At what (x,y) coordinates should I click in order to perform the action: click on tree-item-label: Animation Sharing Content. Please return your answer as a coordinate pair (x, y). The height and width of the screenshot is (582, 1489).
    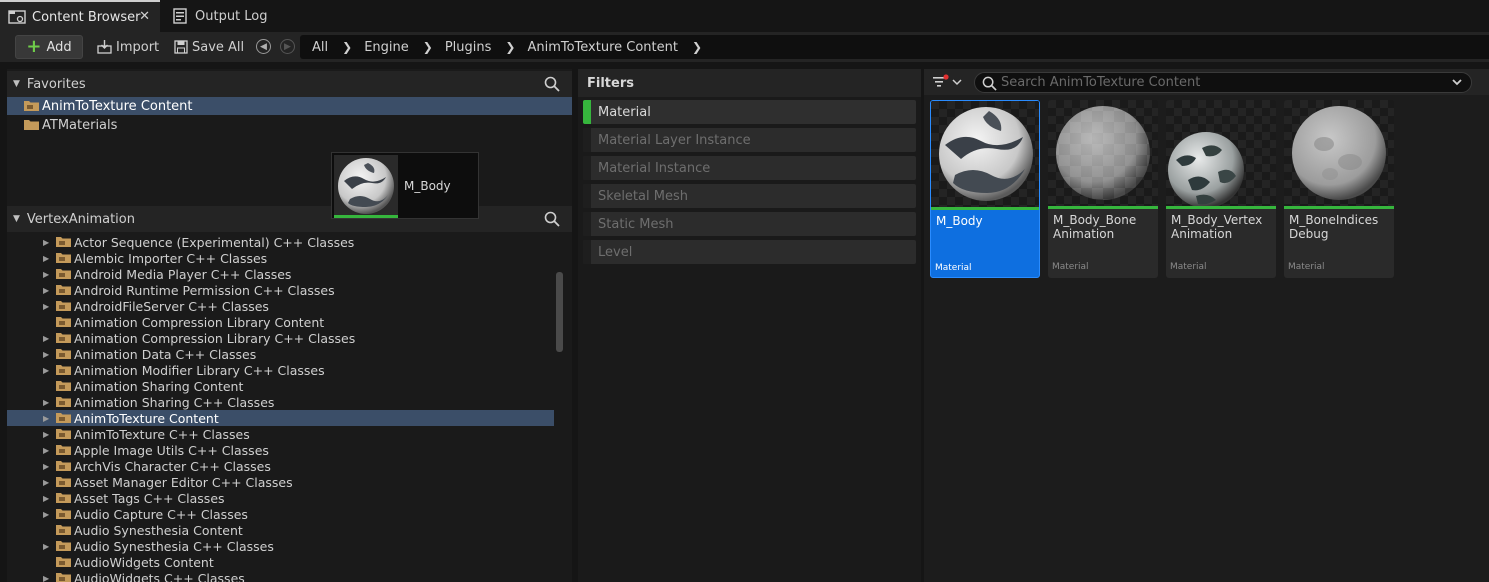
    Looking at the image, I should click on (159, 386).